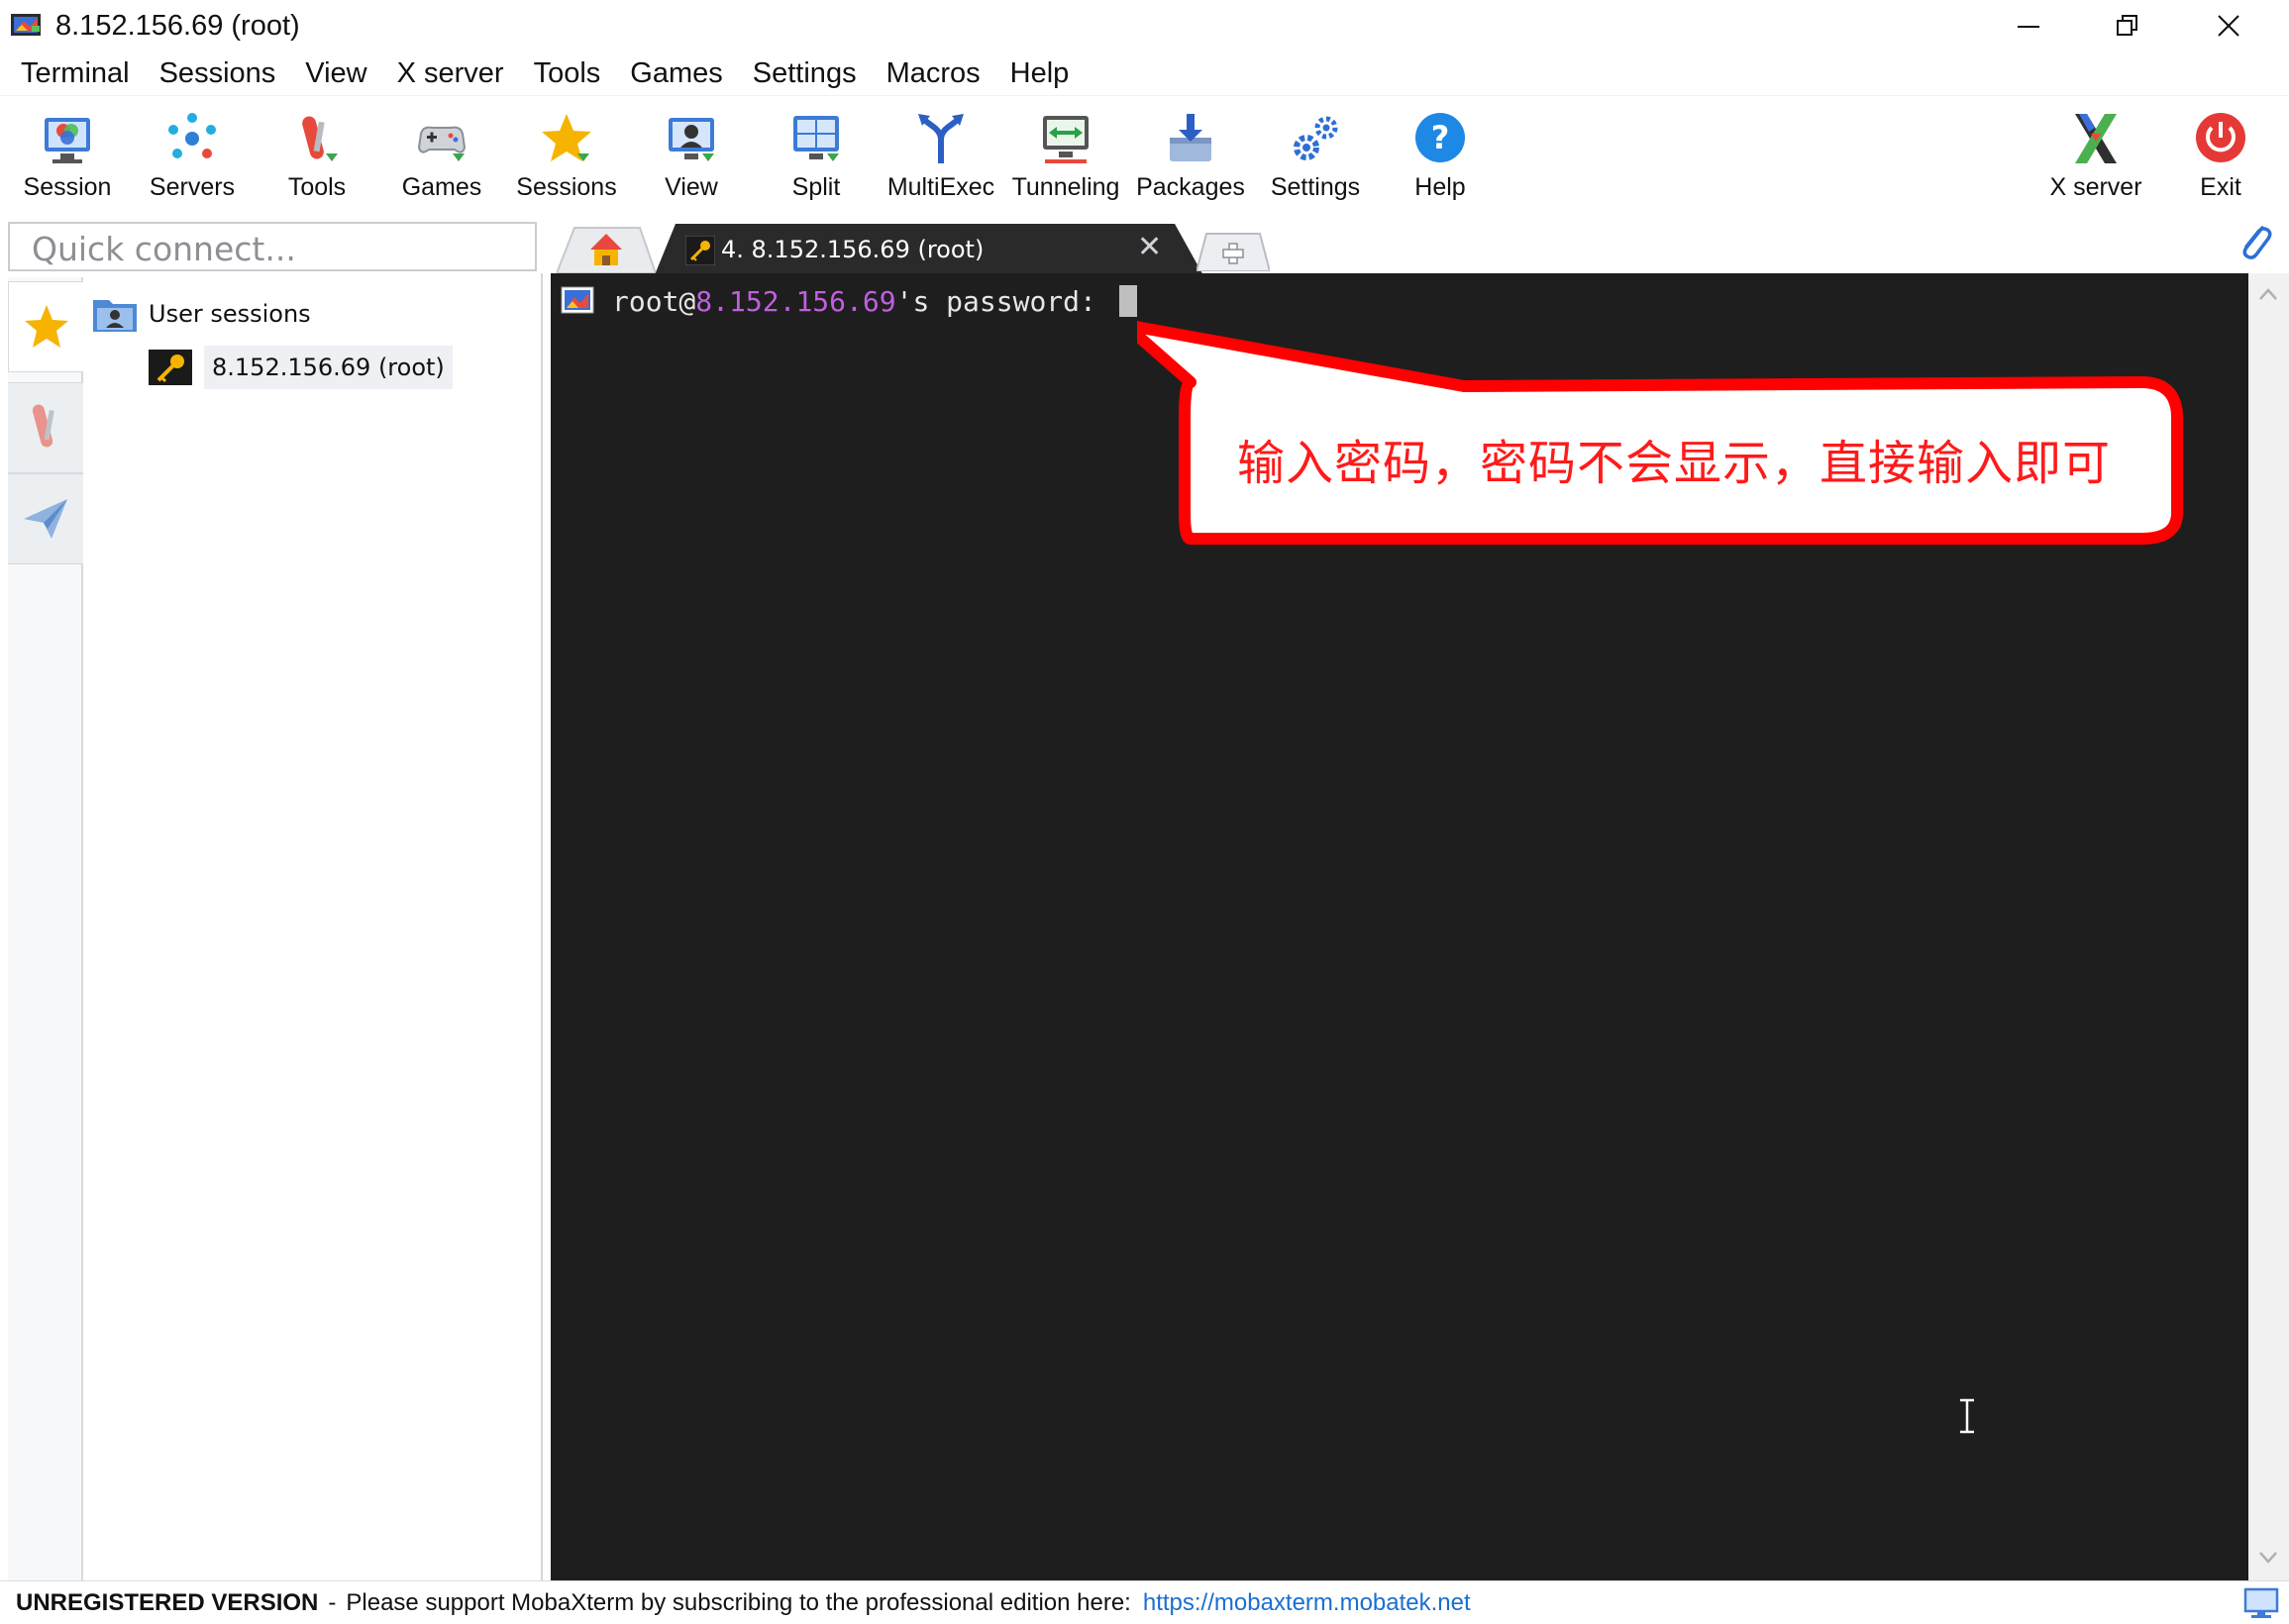 The width and height of the screenshot is (2289, 1624). I want to click on exit-label: Exit, so click(2220, 187).